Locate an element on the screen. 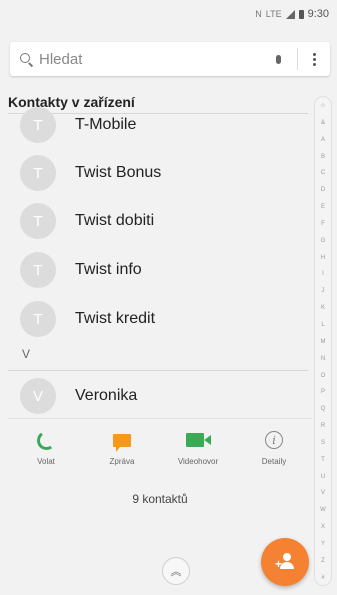 Image resolution: width=337 pixels, height=595 pixels. call-button: Volat is located at coordinates (46, 447).